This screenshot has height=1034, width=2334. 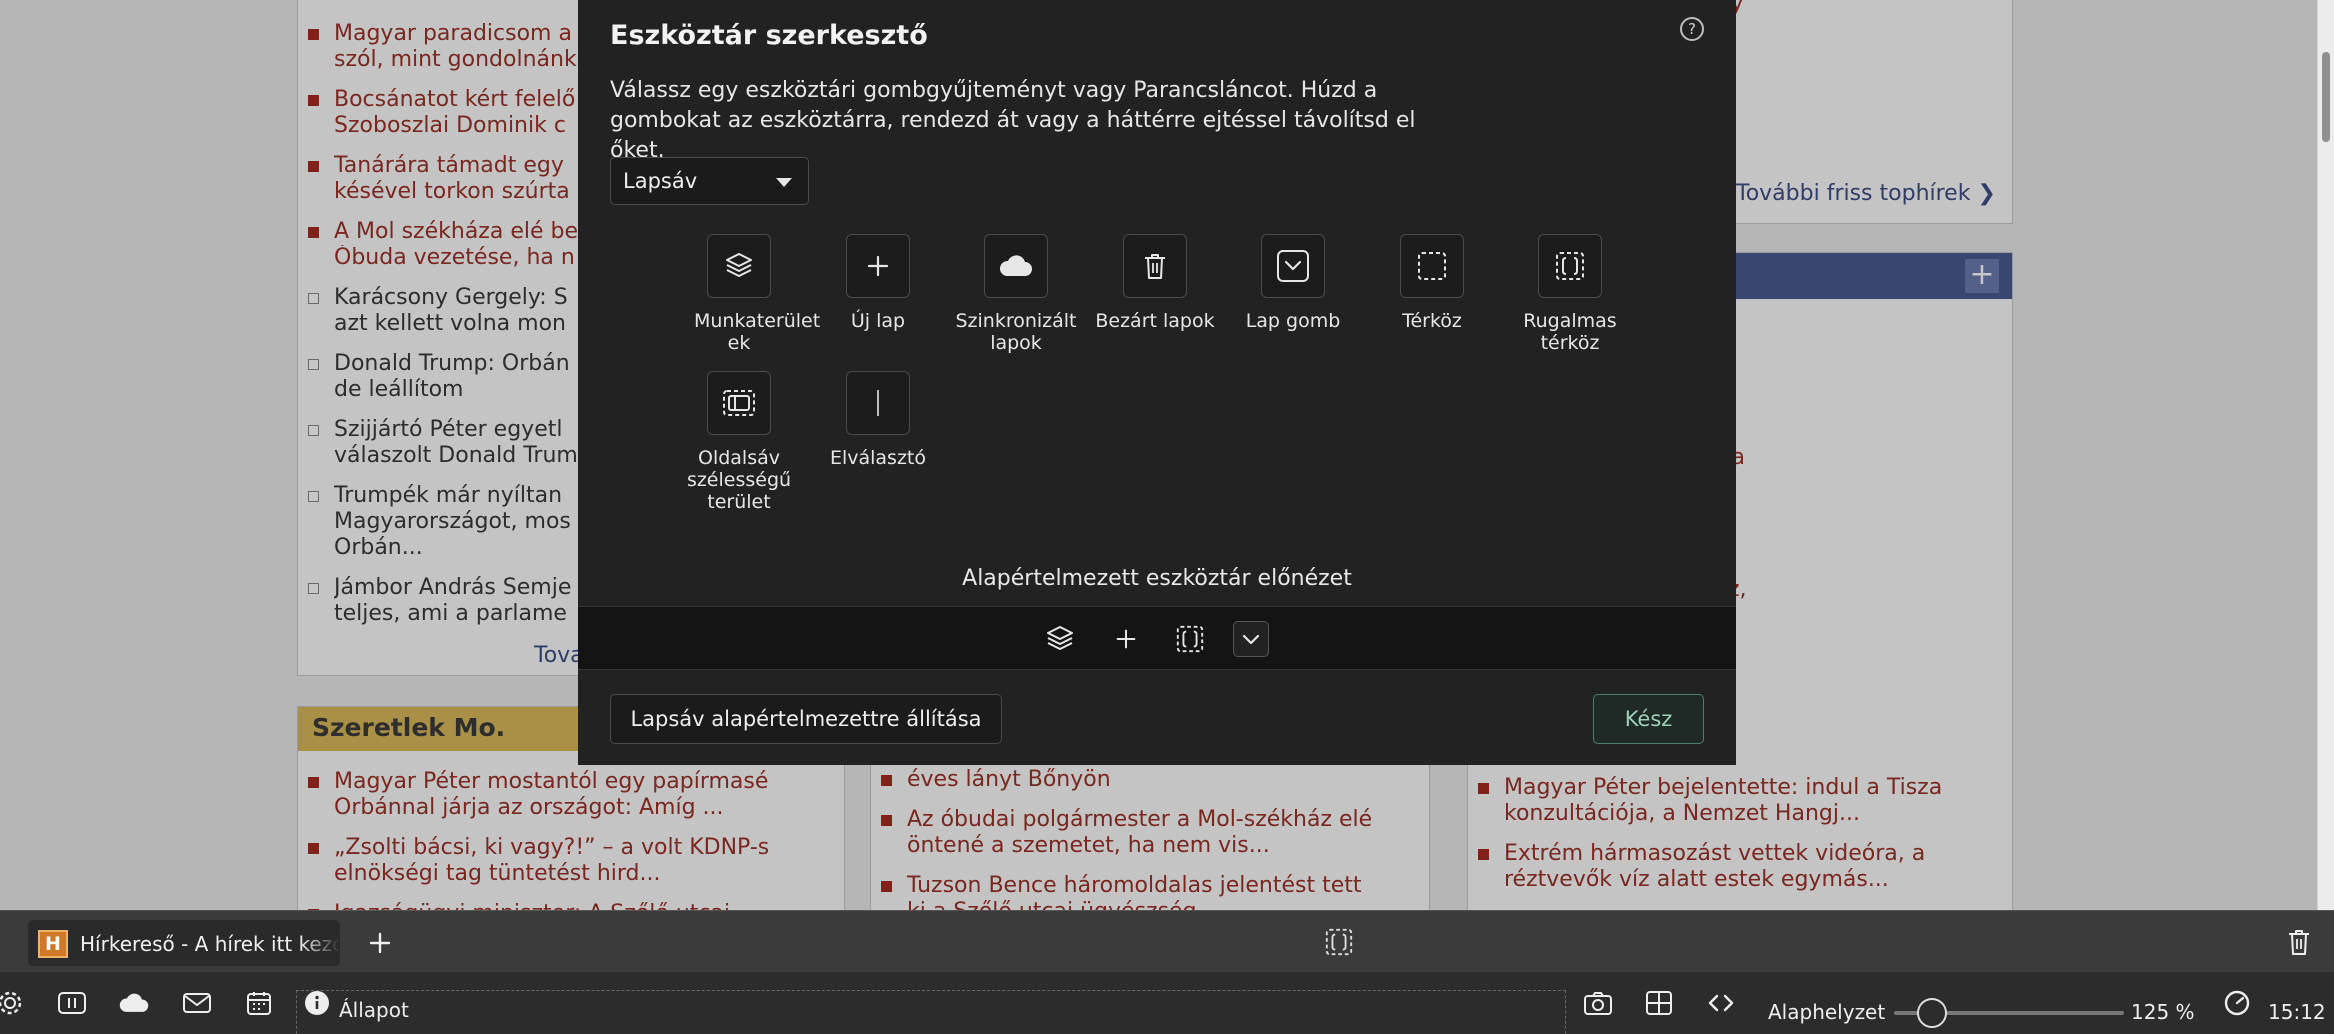 I want to click on preview-label: Alapértelmezett eszköztár előnézet, so click(x=1157, y=578).